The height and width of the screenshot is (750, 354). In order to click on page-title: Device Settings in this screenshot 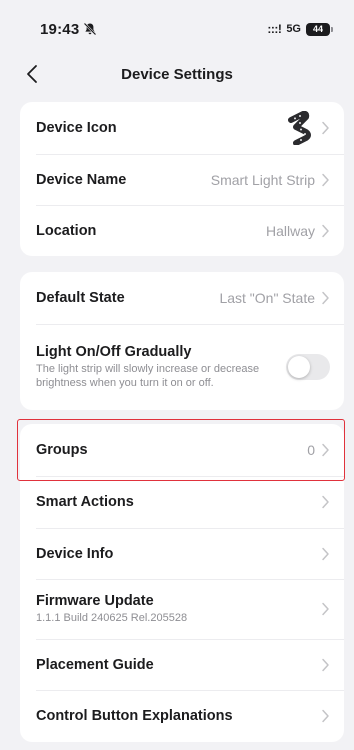, I will do `click(177, 74)`.